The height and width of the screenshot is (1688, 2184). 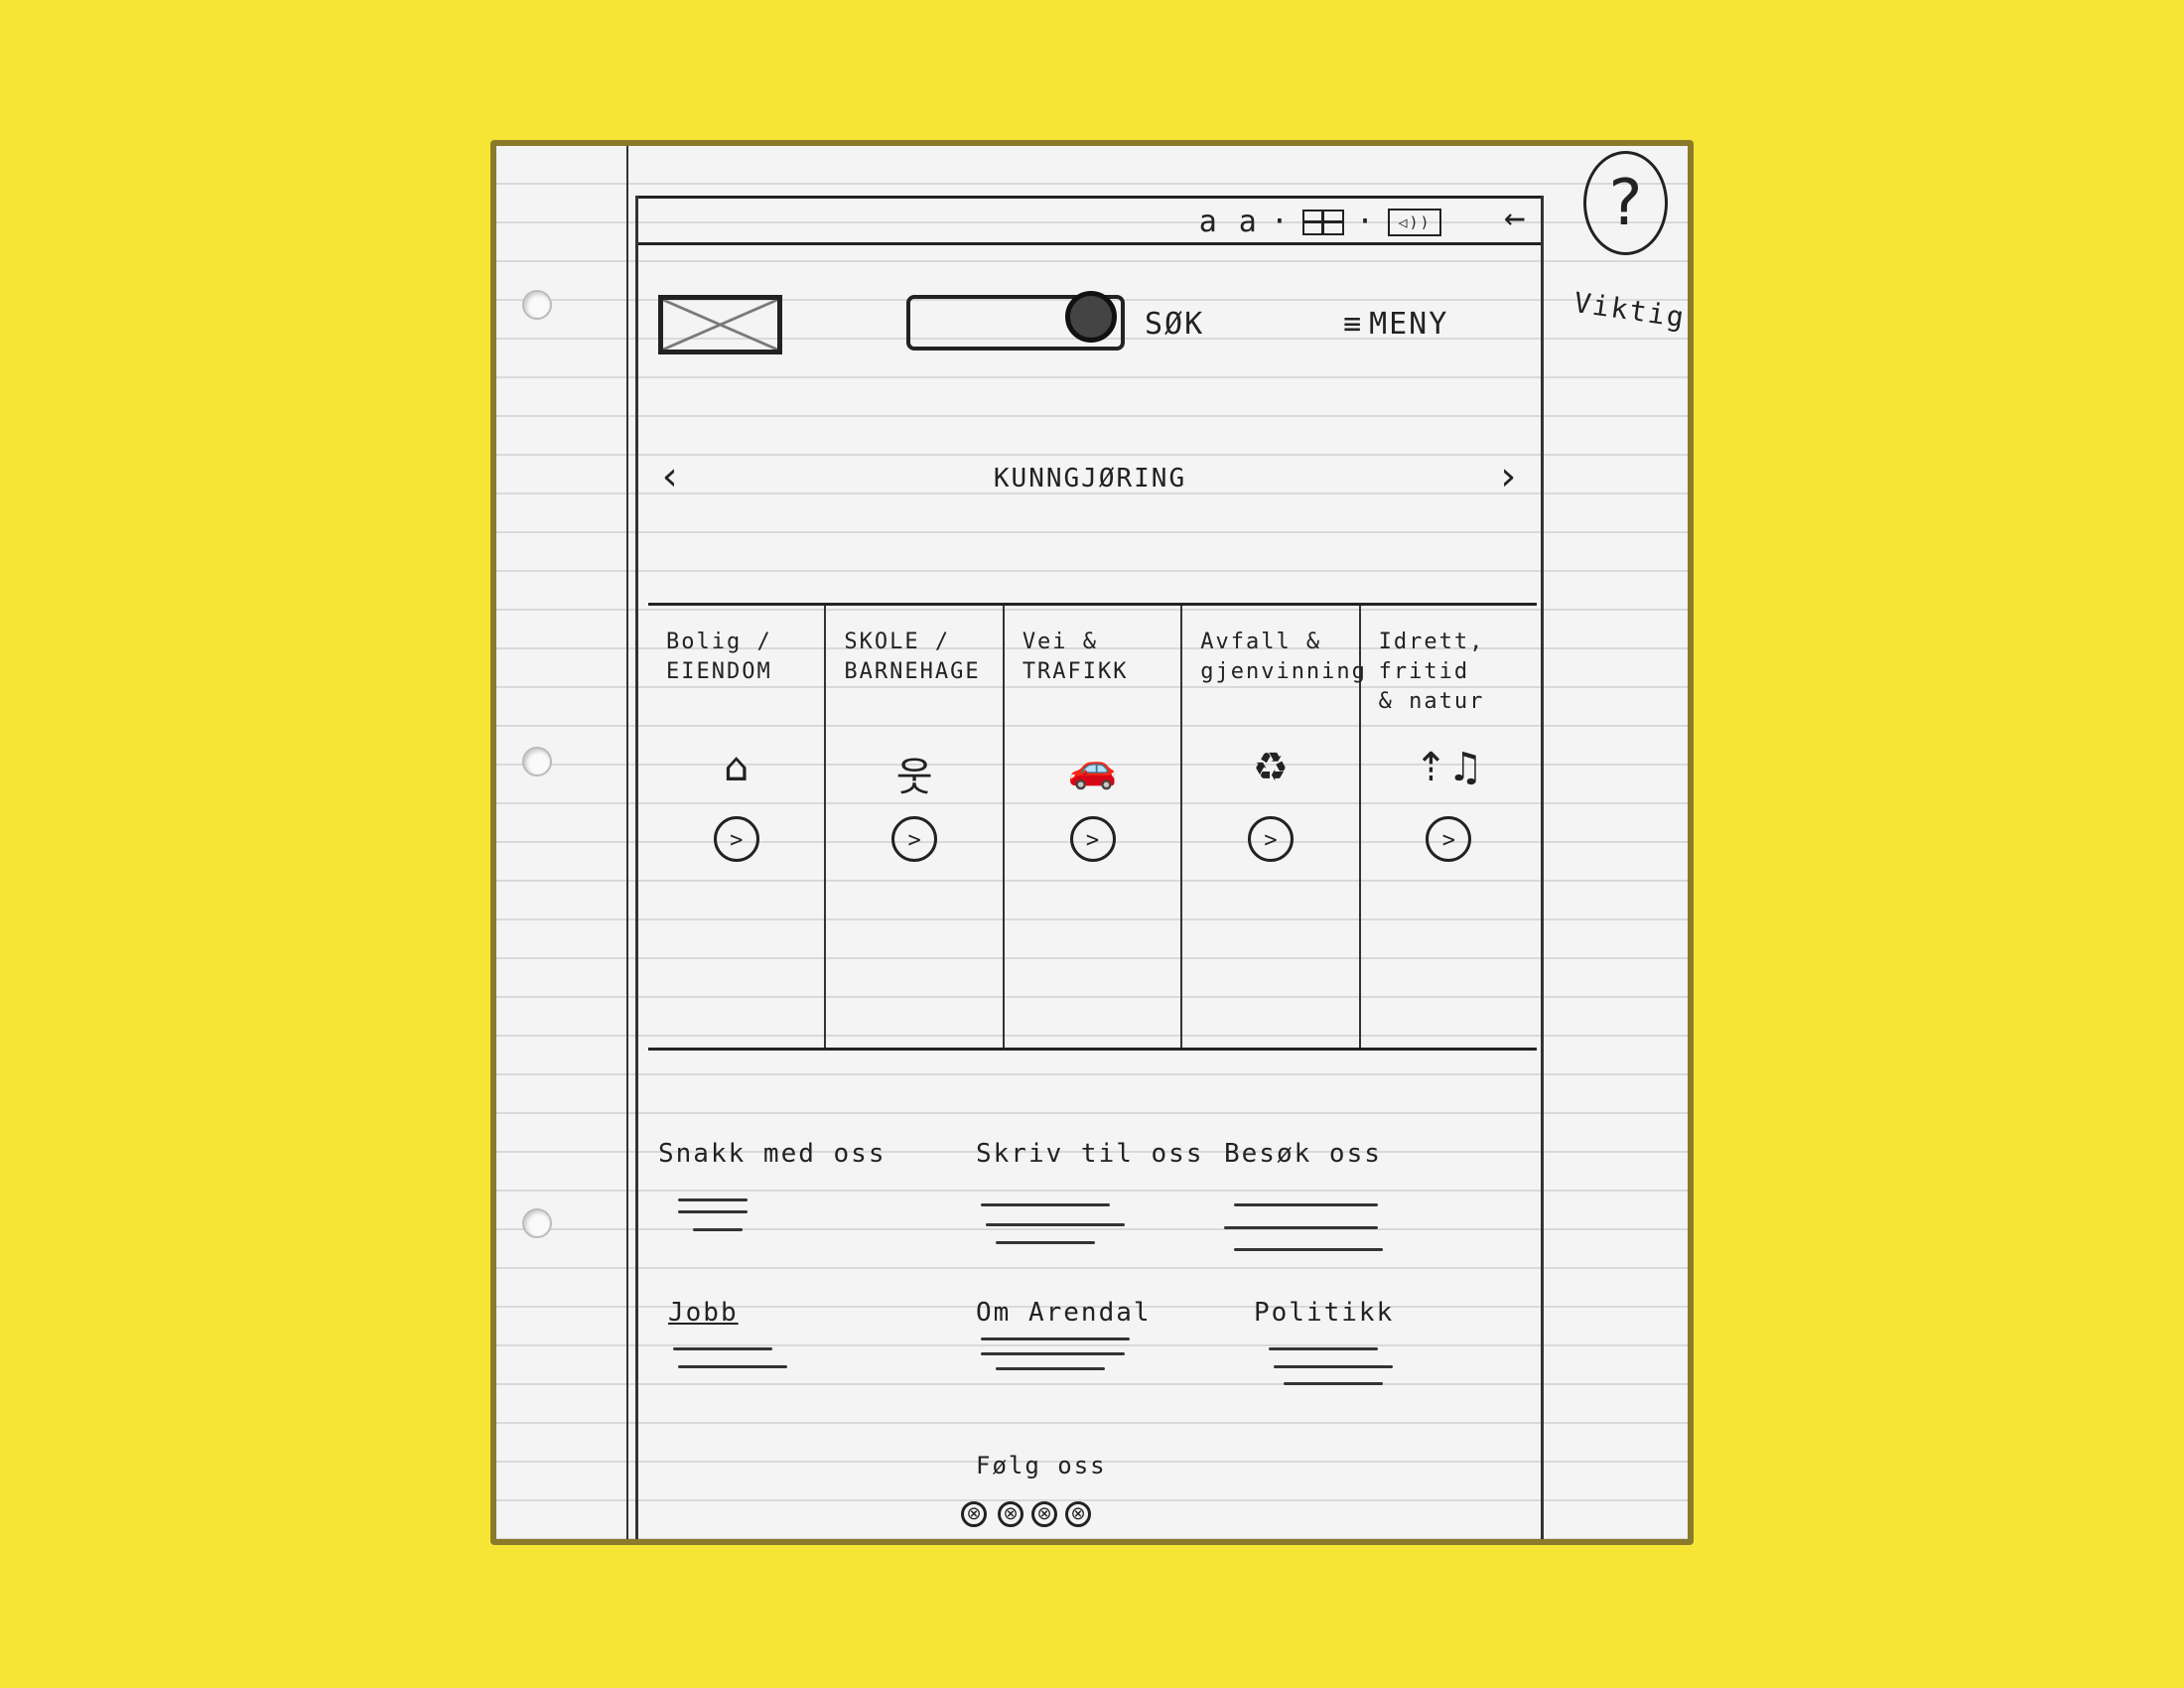 I want to click on social-instagram-icon: ⊗, so click(x=1044, y=1514).